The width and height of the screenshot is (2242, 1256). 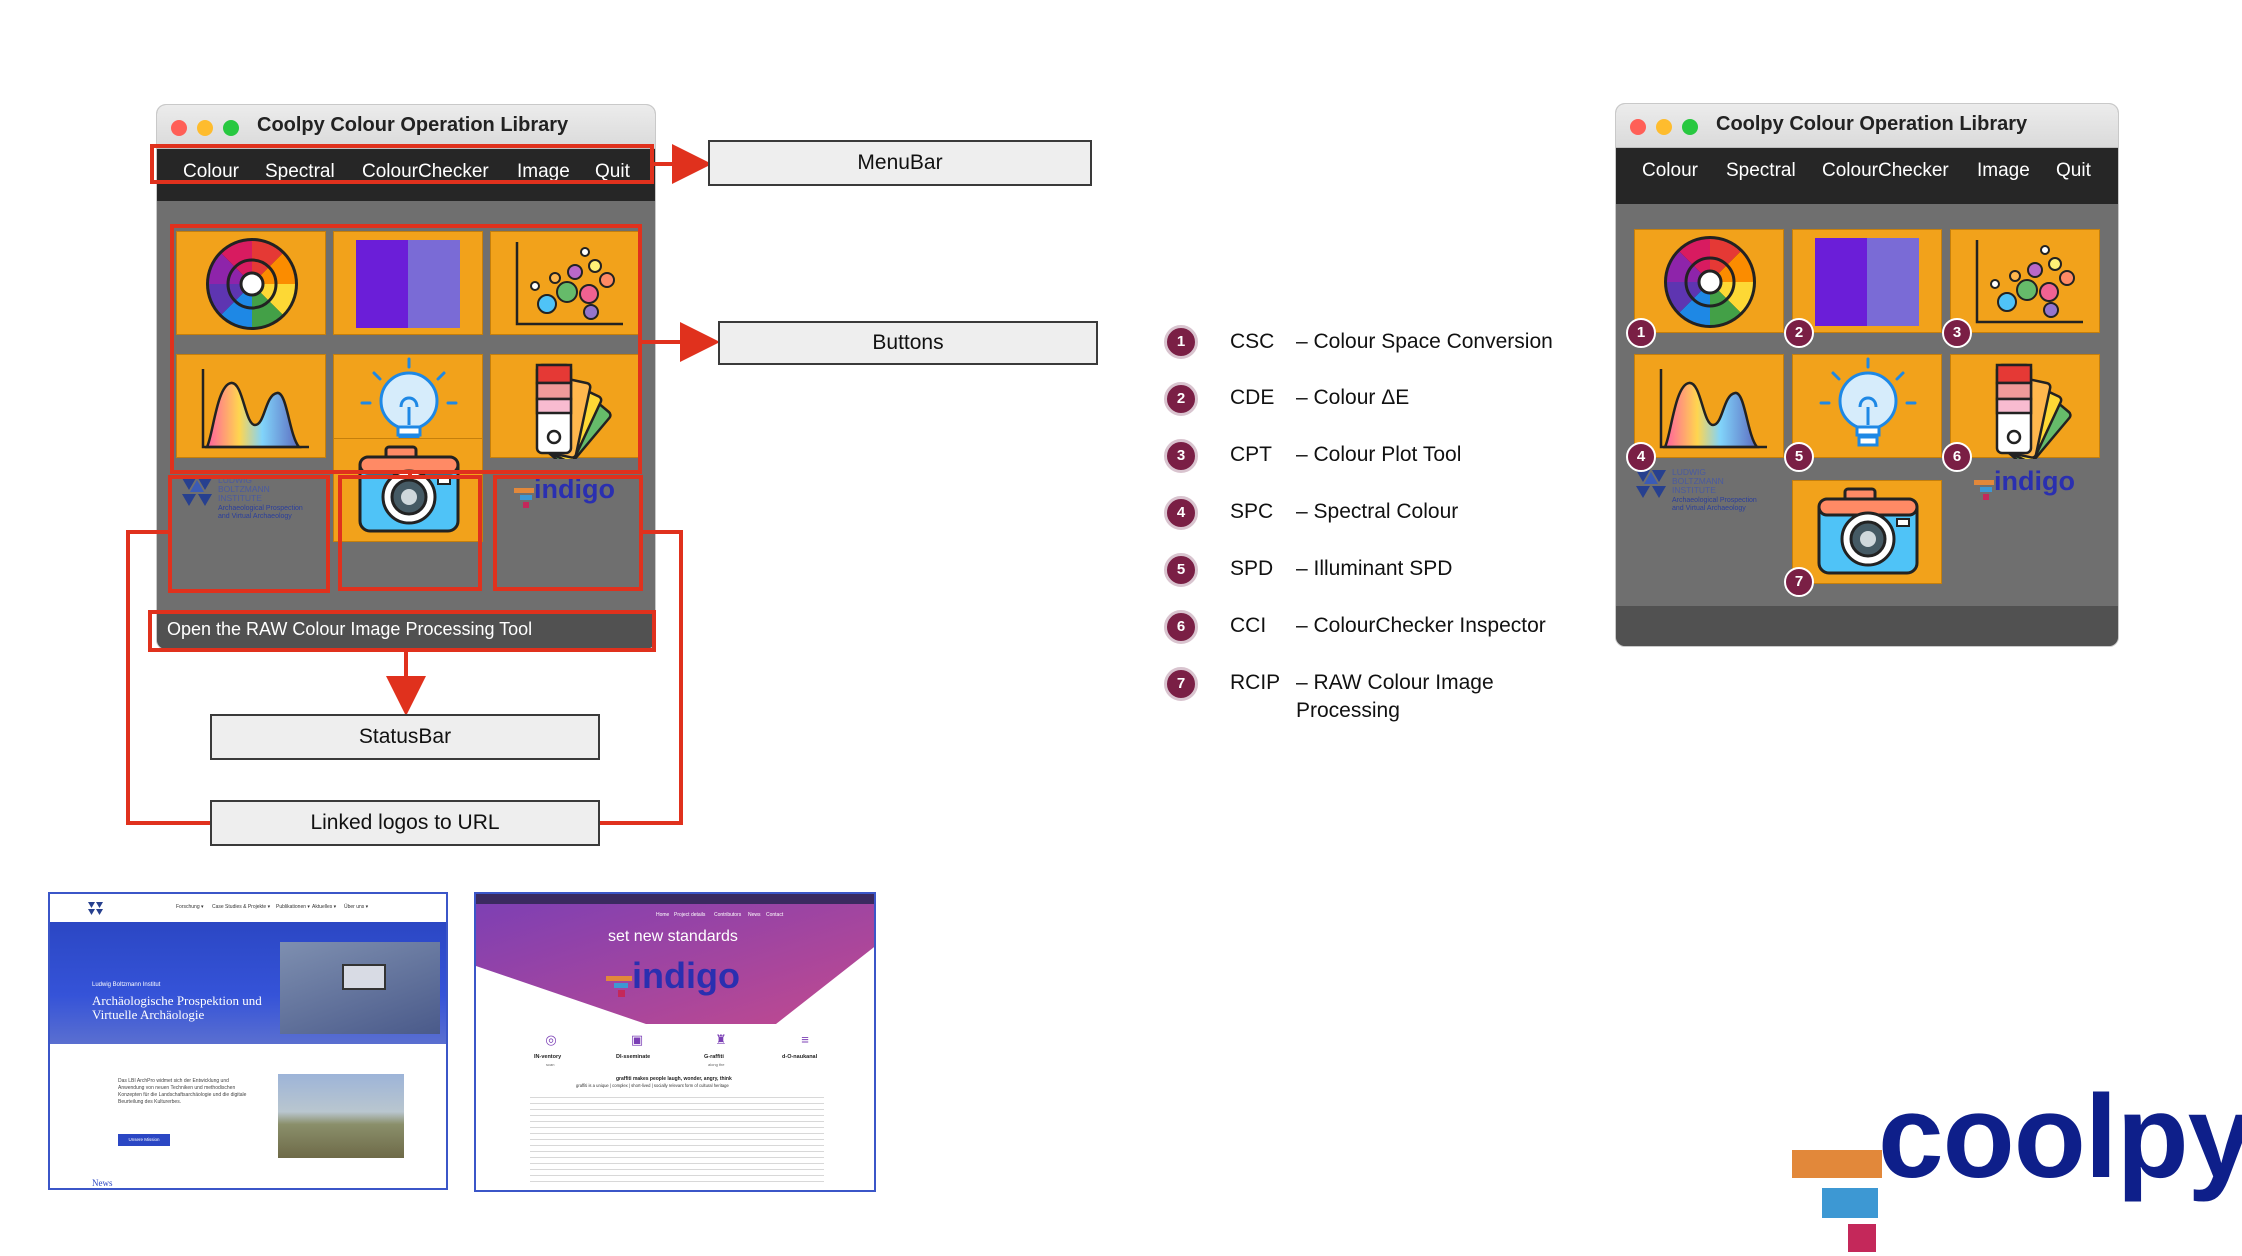 What do you see at coordinates (727, 915) in the screenshot?
I see `indigo-nav-3: Contributors` at bounding box center [727, 915].